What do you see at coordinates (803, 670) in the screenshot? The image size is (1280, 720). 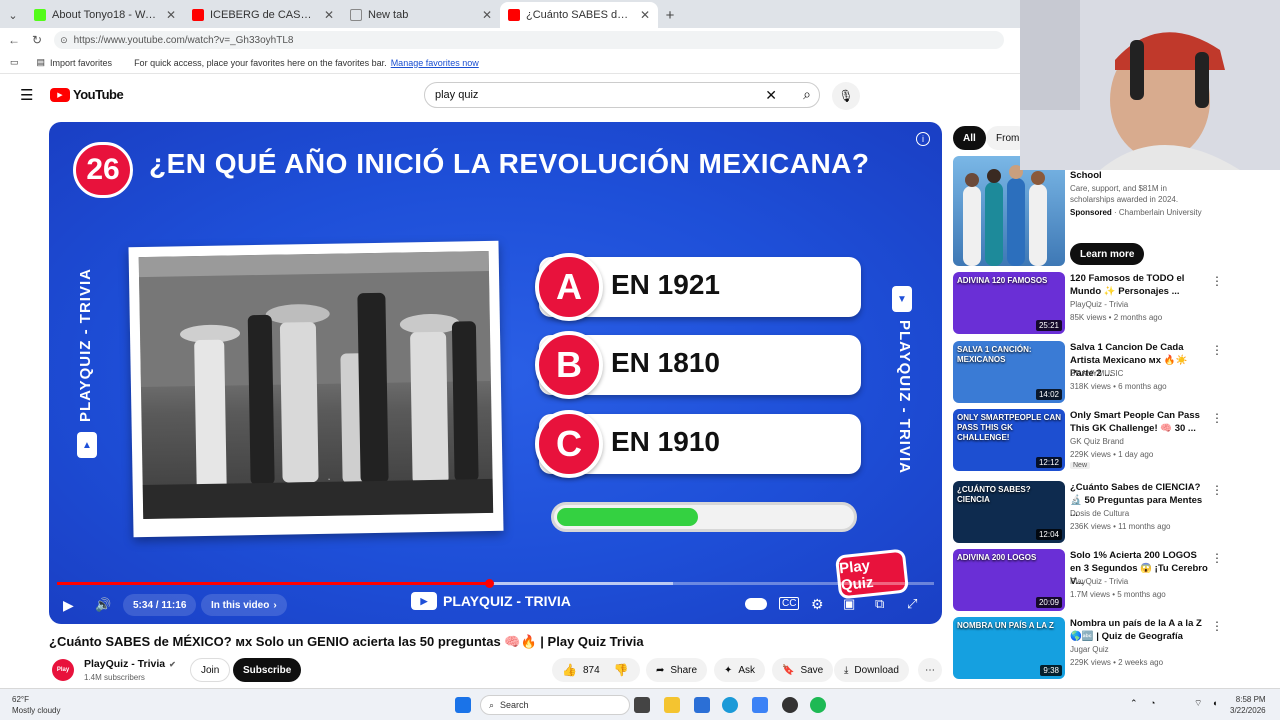 I see `save-button: 🔖 Save` at bounding box center [803, 670].